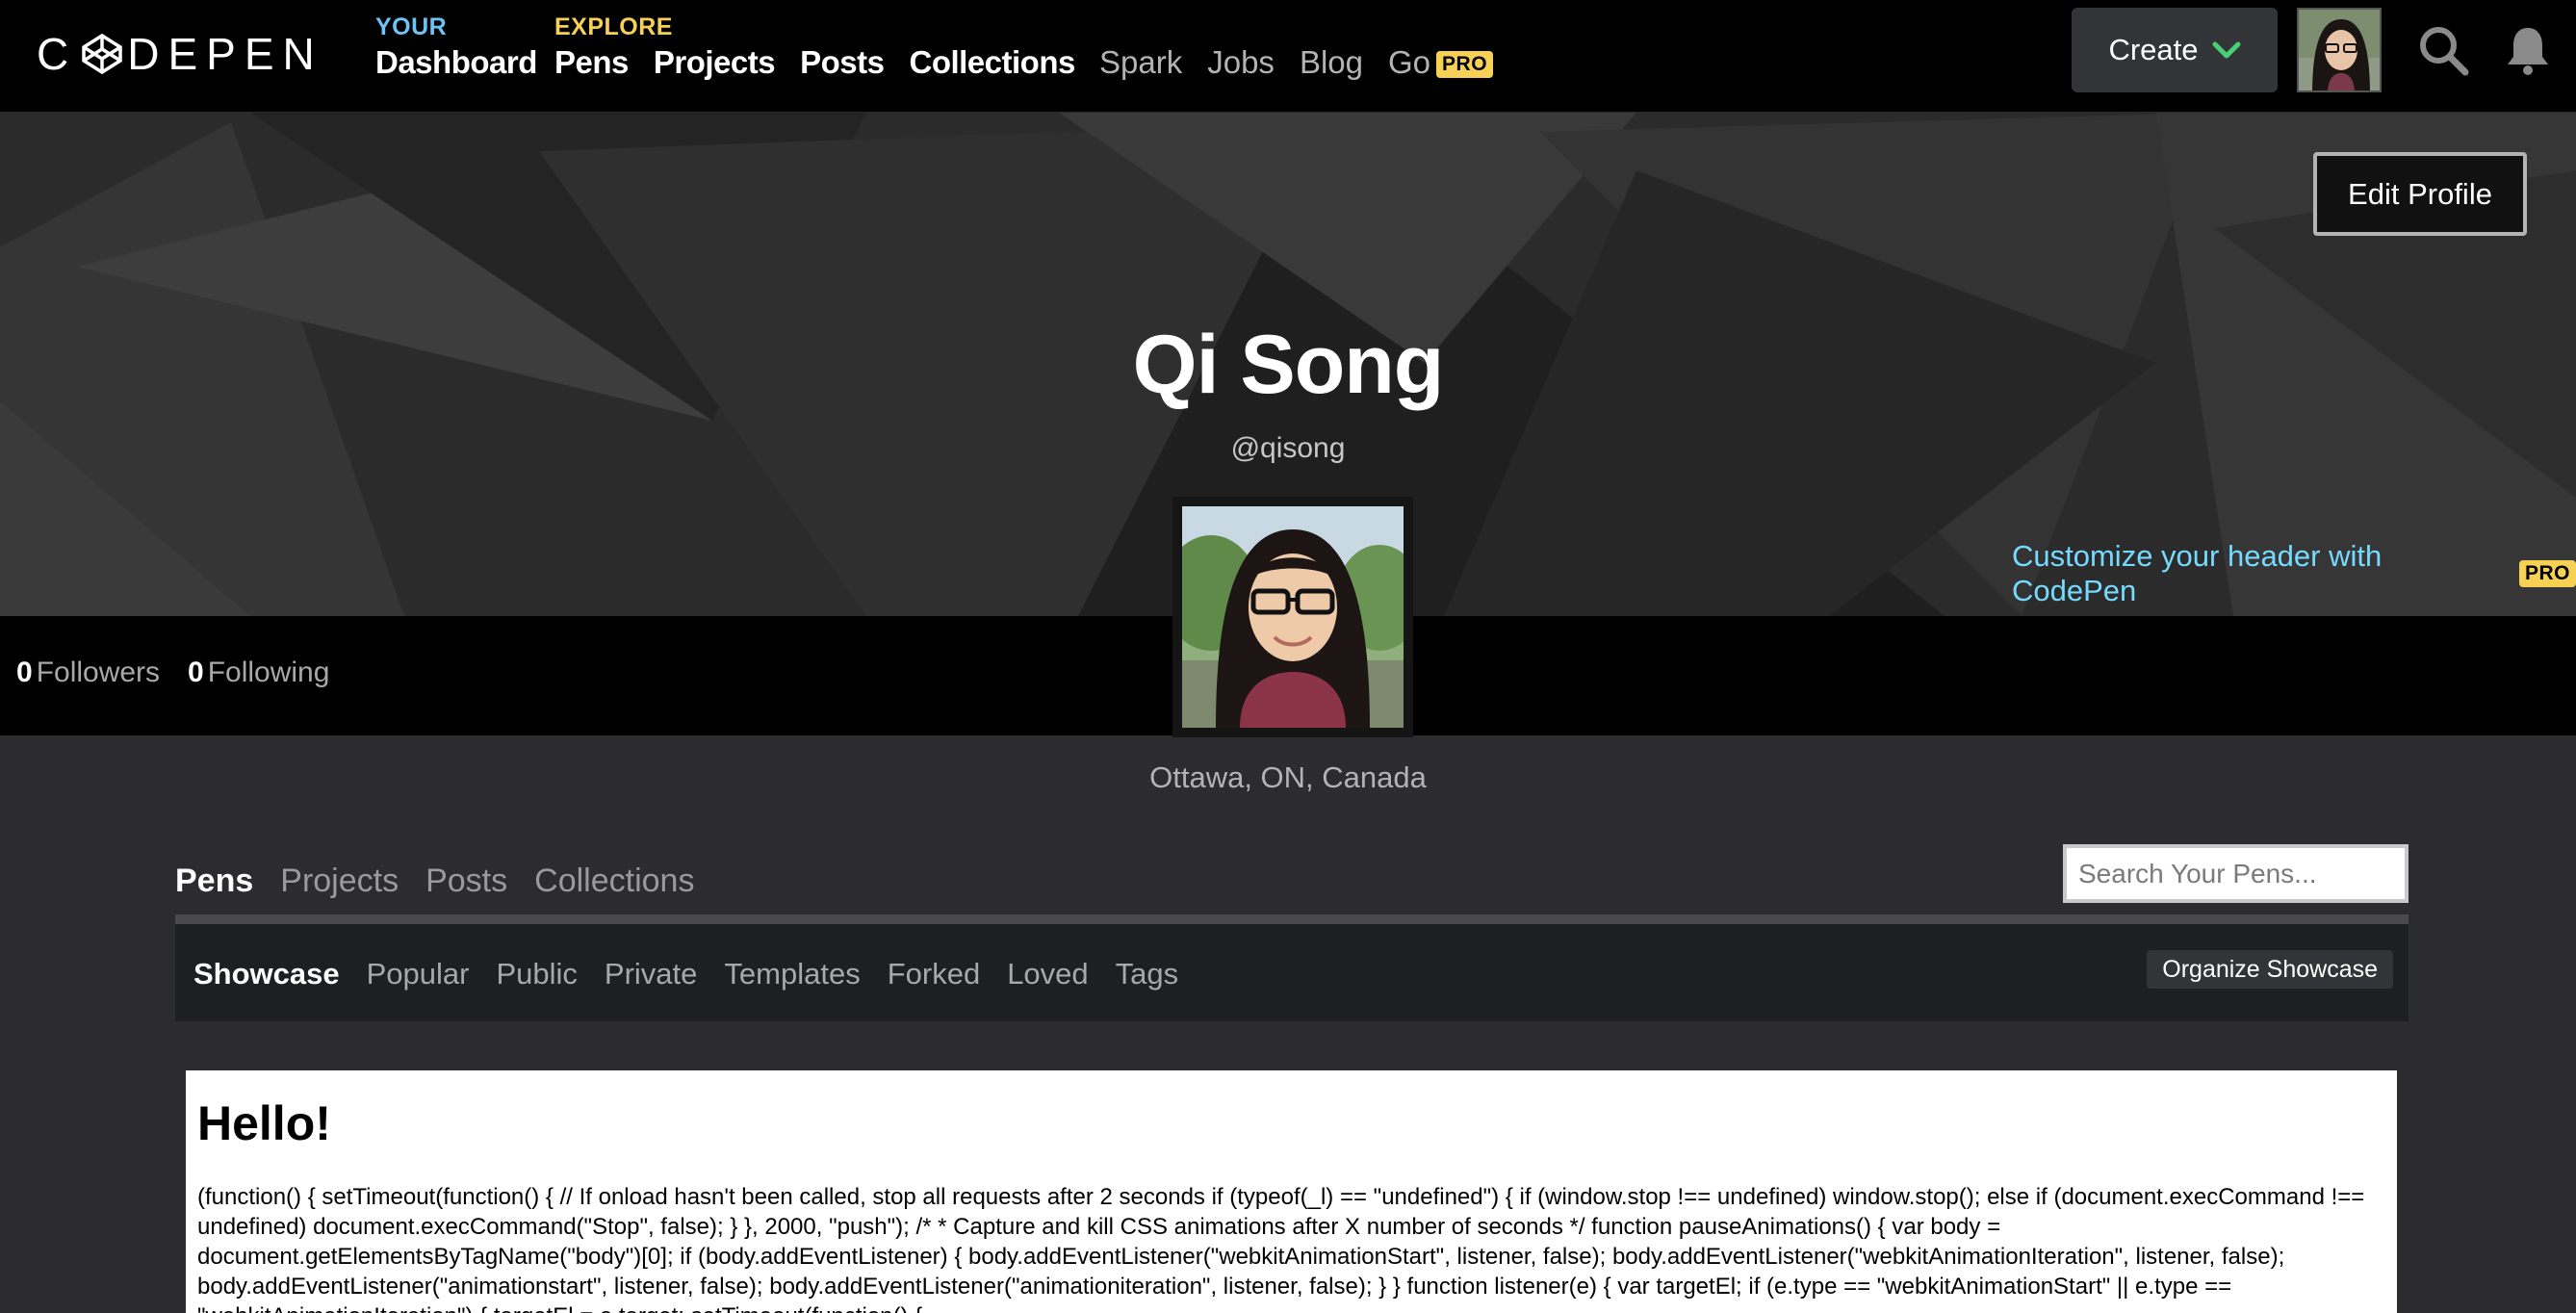  I want to click on profile-photo, so click(1293, 617).